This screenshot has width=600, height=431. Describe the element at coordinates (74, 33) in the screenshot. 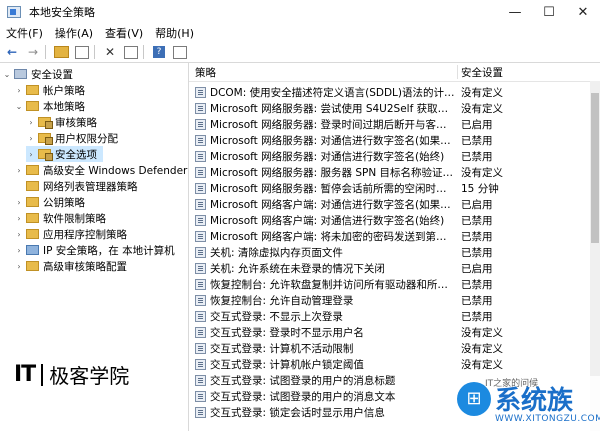

I see `menu-action: 操作(A)` at that location.